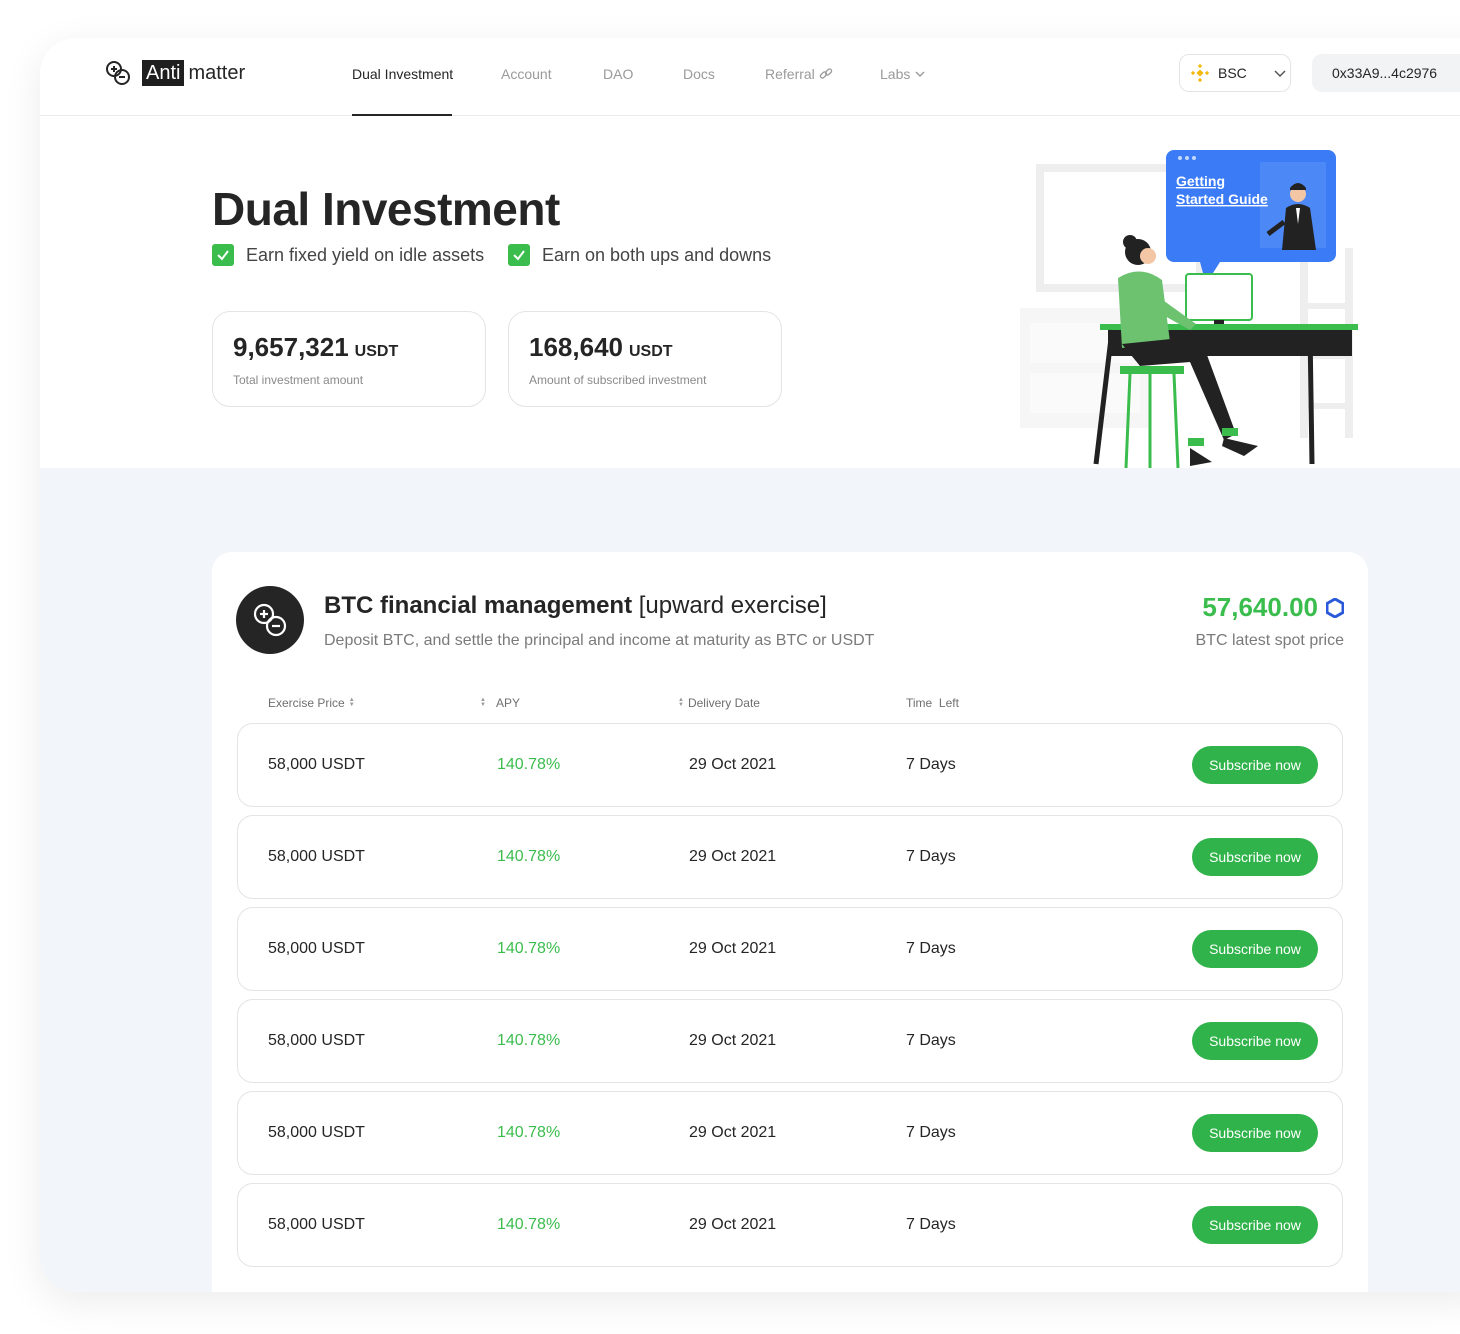 The image size is (1460, 1334). I want to click on nav-dao: DAO, so click(618, 74).